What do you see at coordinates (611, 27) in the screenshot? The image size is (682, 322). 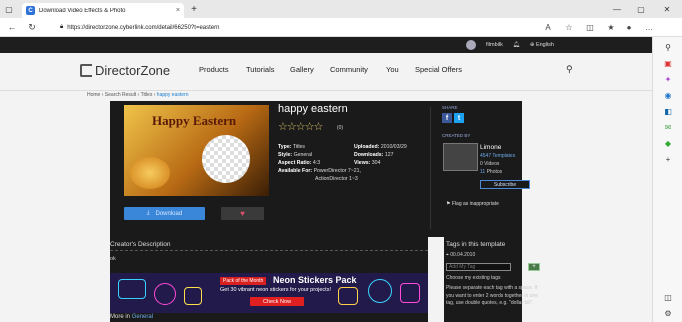 I see `favorites-list-icon: ★` at bounding box center [611, 27].